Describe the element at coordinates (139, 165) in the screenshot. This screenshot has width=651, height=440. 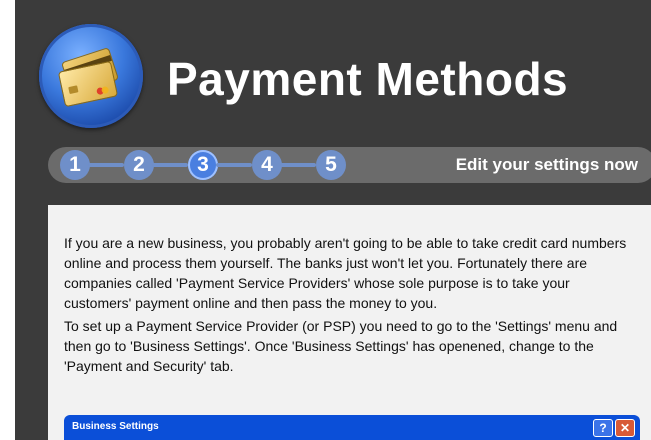
I see `step-2-button: 2` at that location.